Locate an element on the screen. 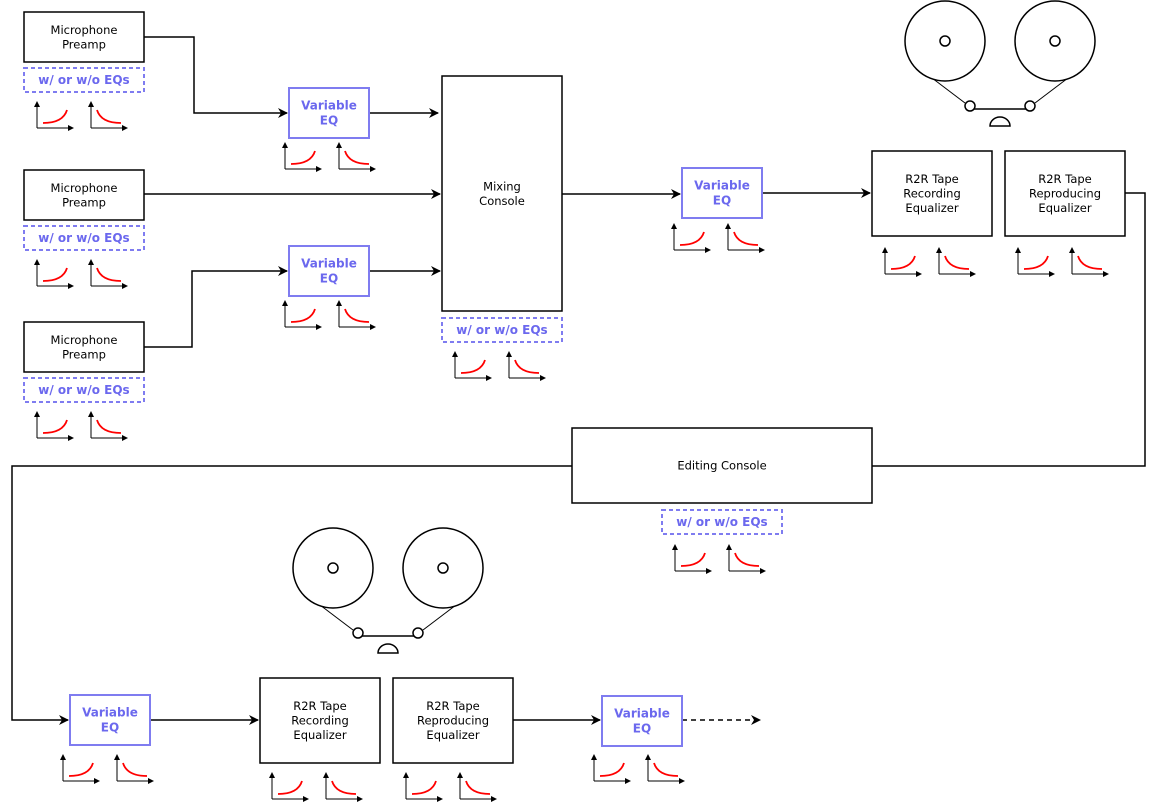 The height and width of the screenshot is (810, 1159). r2r-reproducing-equalizer-1: R2R TapeReproducingEqualizer is located at coordinates (1065, 193).